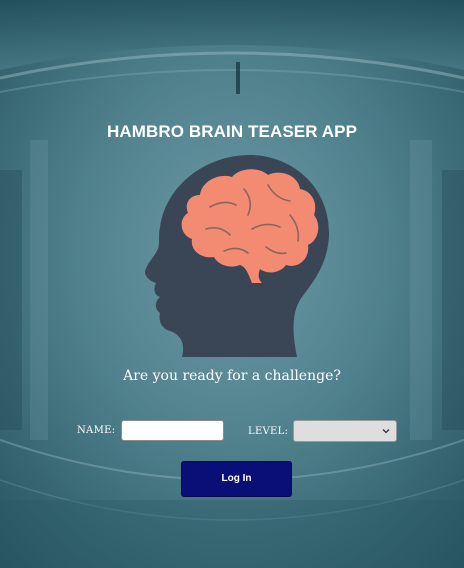 The width and height of the screenshot is (464, 568). What do you see at coordinates (232, 376) in the screenshot?
I see `tagline: Are you ready for a challenge?` at bounding box center [232, 376].